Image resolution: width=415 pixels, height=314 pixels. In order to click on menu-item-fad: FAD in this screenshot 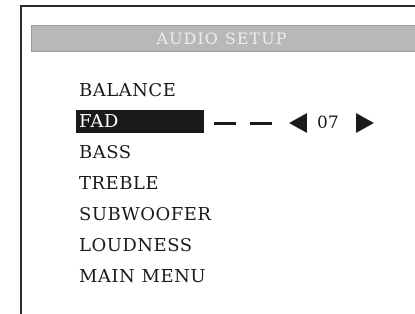, I will do `click(146, 125)`.